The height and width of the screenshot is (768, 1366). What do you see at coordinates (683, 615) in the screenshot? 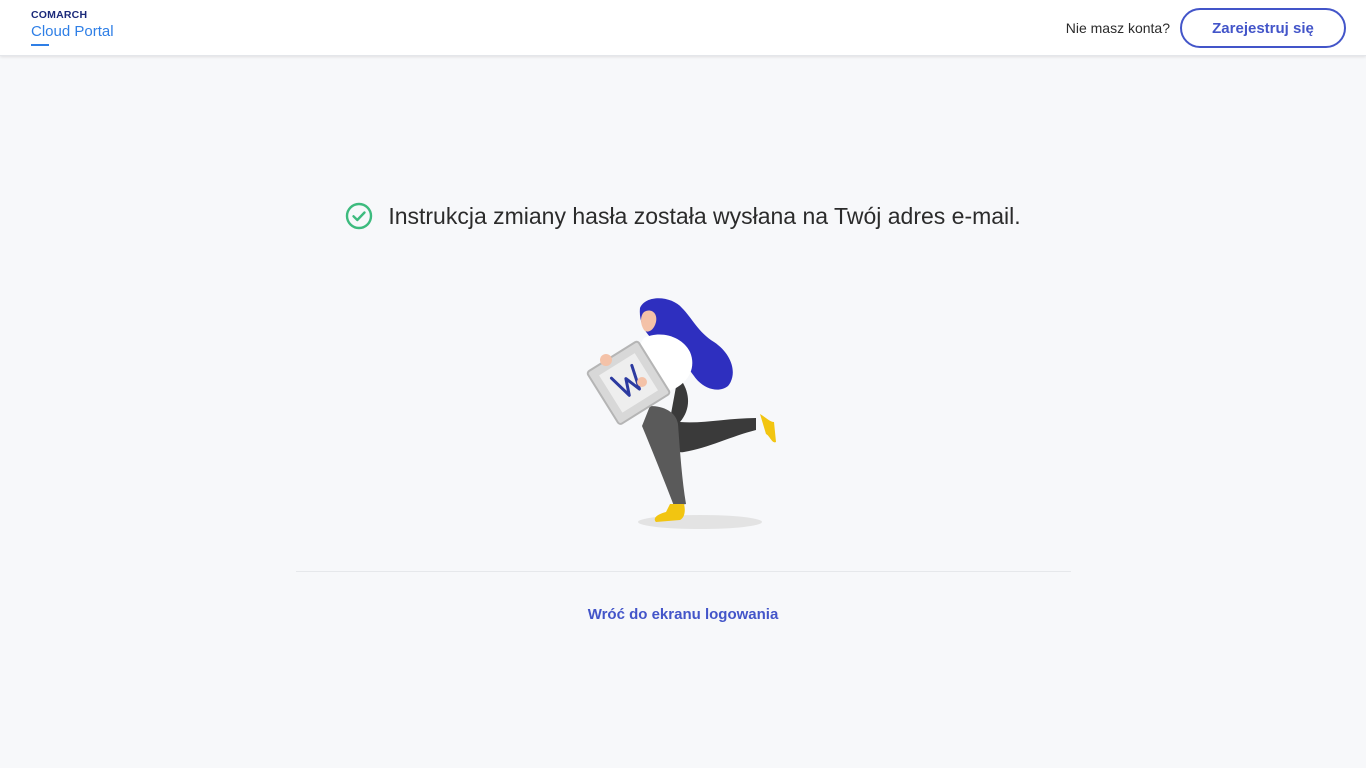
I see `back-to-login-link: Wróć do ekranu logowania` at bounding box center [683, 615].